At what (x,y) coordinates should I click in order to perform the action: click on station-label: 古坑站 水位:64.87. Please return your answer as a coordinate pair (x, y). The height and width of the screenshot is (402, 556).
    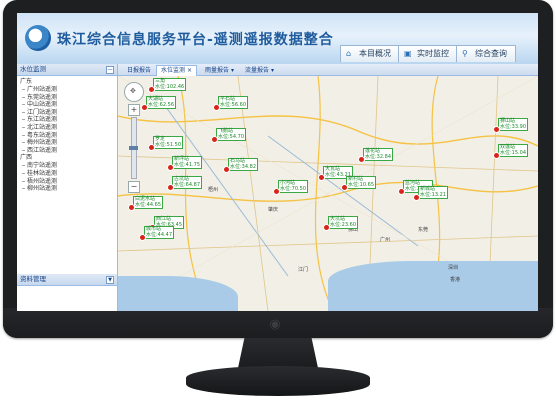
    Looking at the image, I should click on (187, 182).